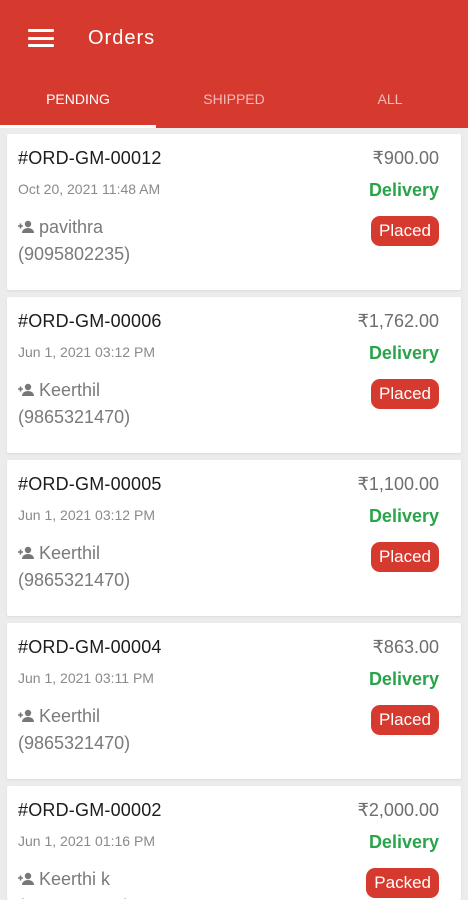  I want to click on tab-all: ALL, so click(390, 102).